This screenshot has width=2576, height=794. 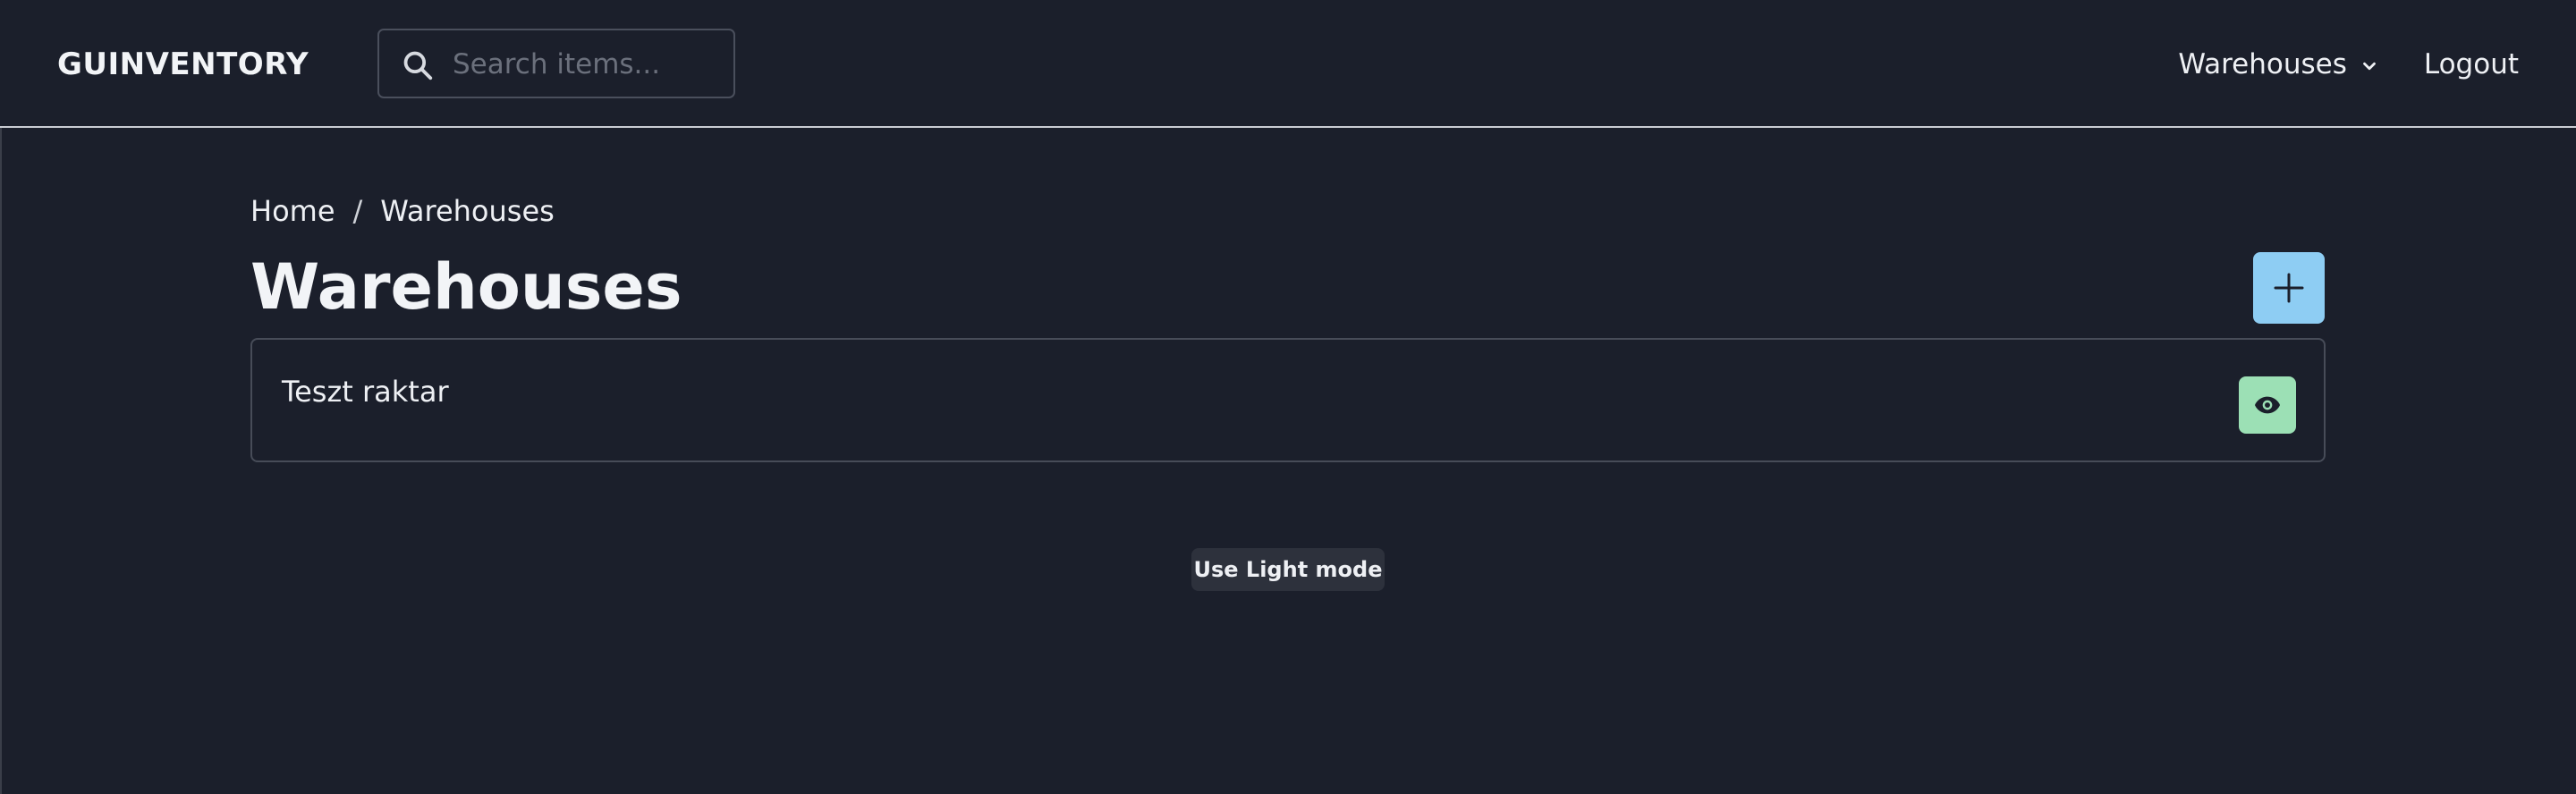 What do you see at coordinates (1288, 569) in the screenshot?
I see `theme-toggle-button: Use Light mode` at bounding box center [1288, 569].